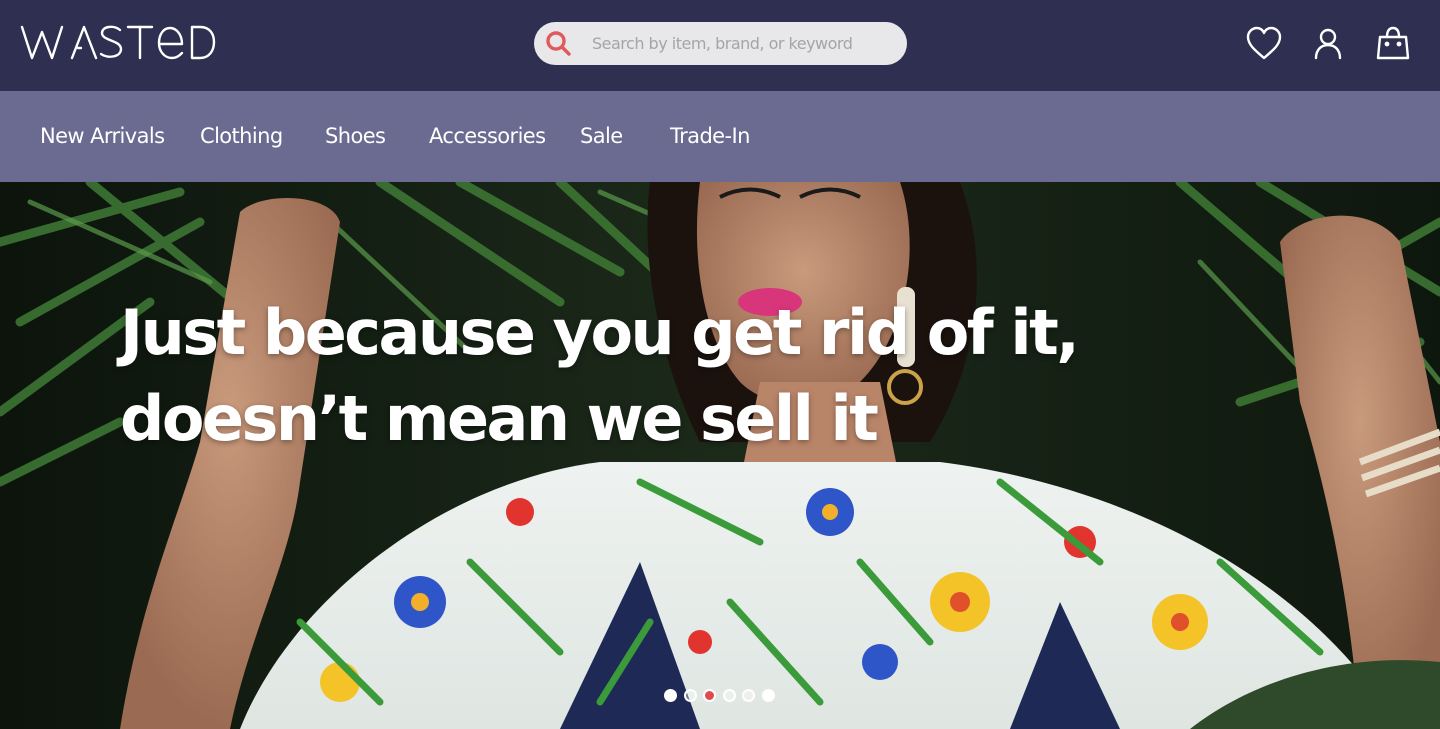  Describe the element at coordinates (499, 418) in the screenshot. I see `hero-headline-line-2: doesn’t mean we sell it` at that location.